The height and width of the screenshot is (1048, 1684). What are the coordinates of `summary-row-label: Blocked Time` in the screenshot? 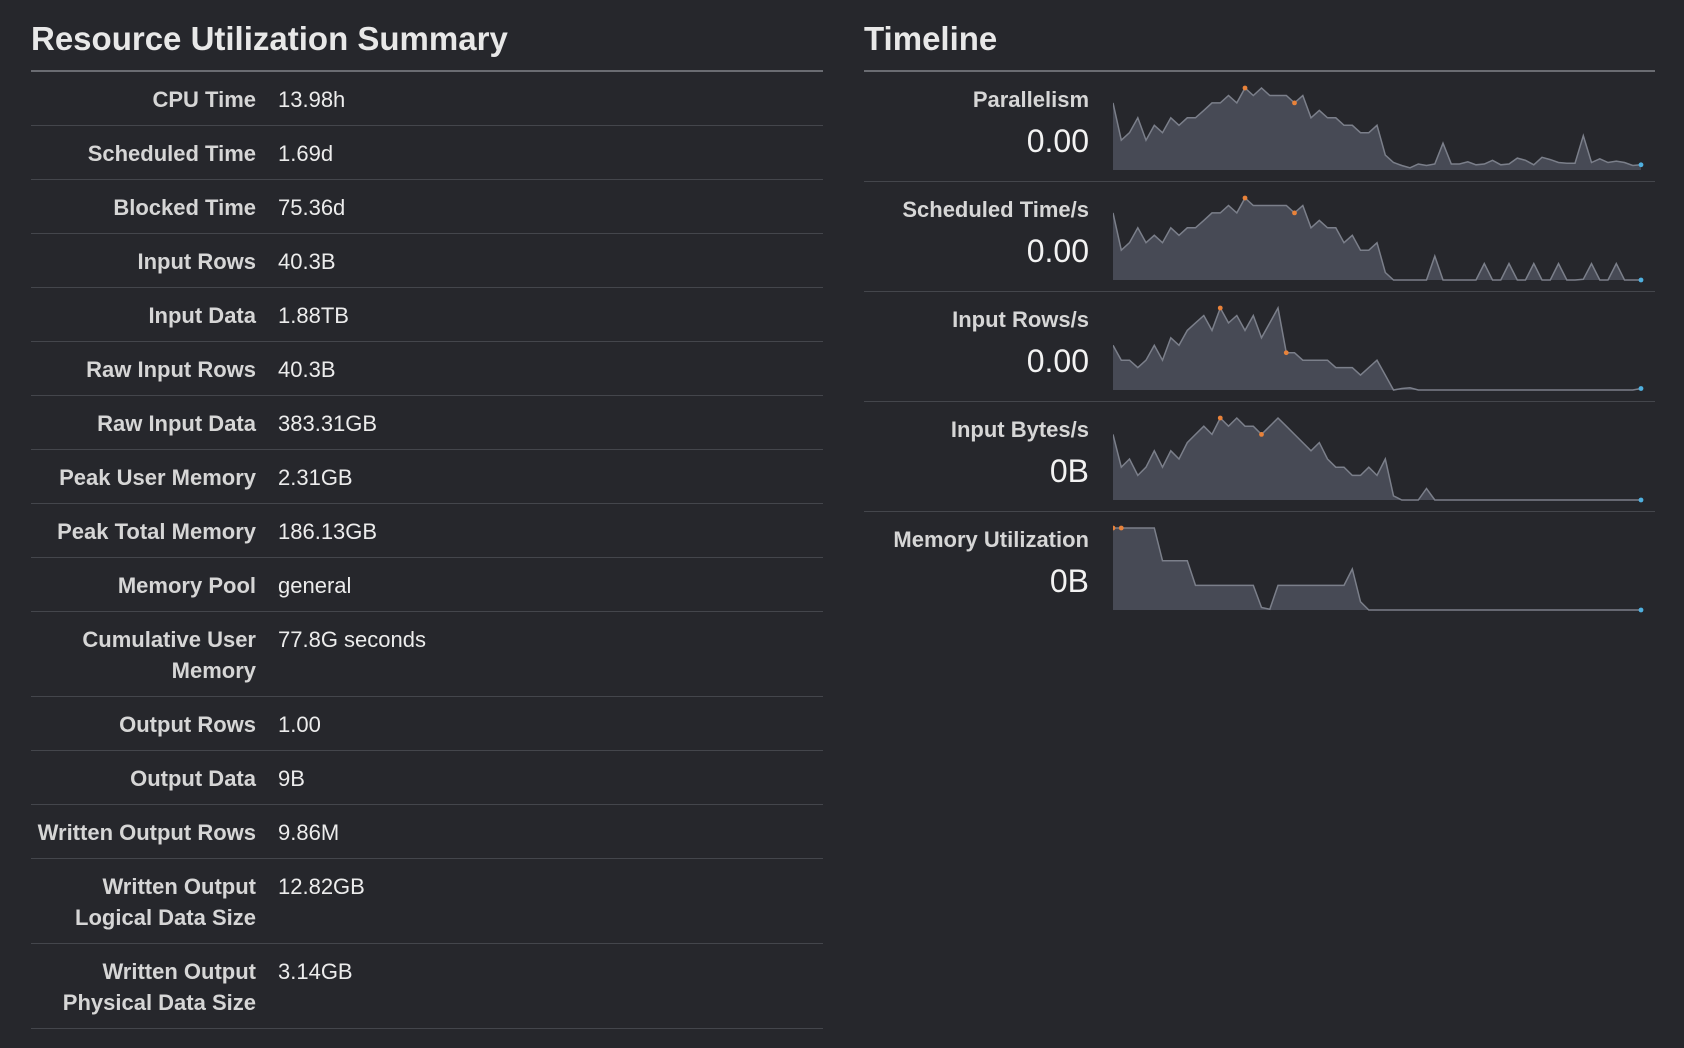 It's located at (184, 207).